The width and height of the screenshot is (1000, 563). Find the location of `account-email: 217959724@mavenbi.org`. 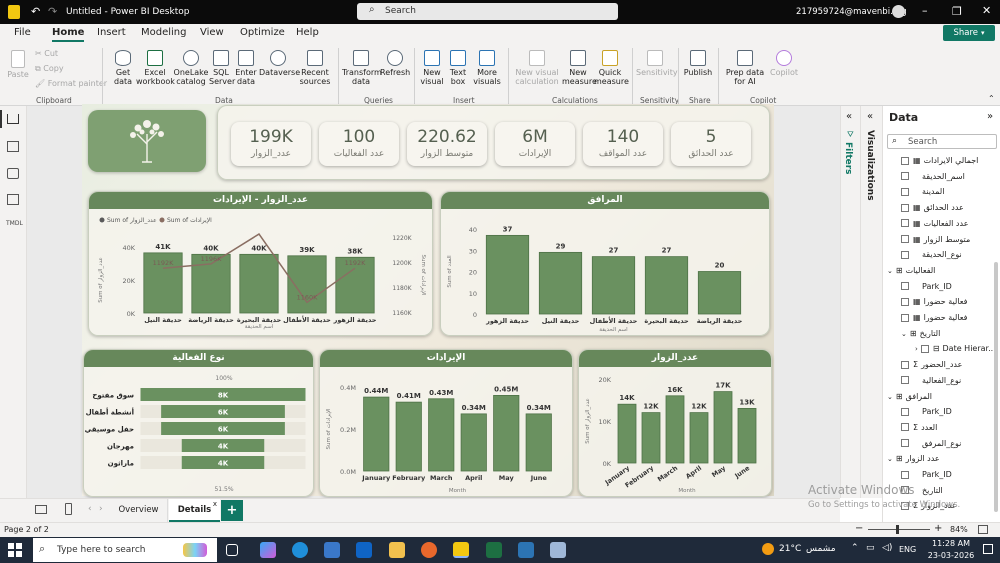

account-email: 217959724@mavenbi.org is located at coordinates (851, 12).